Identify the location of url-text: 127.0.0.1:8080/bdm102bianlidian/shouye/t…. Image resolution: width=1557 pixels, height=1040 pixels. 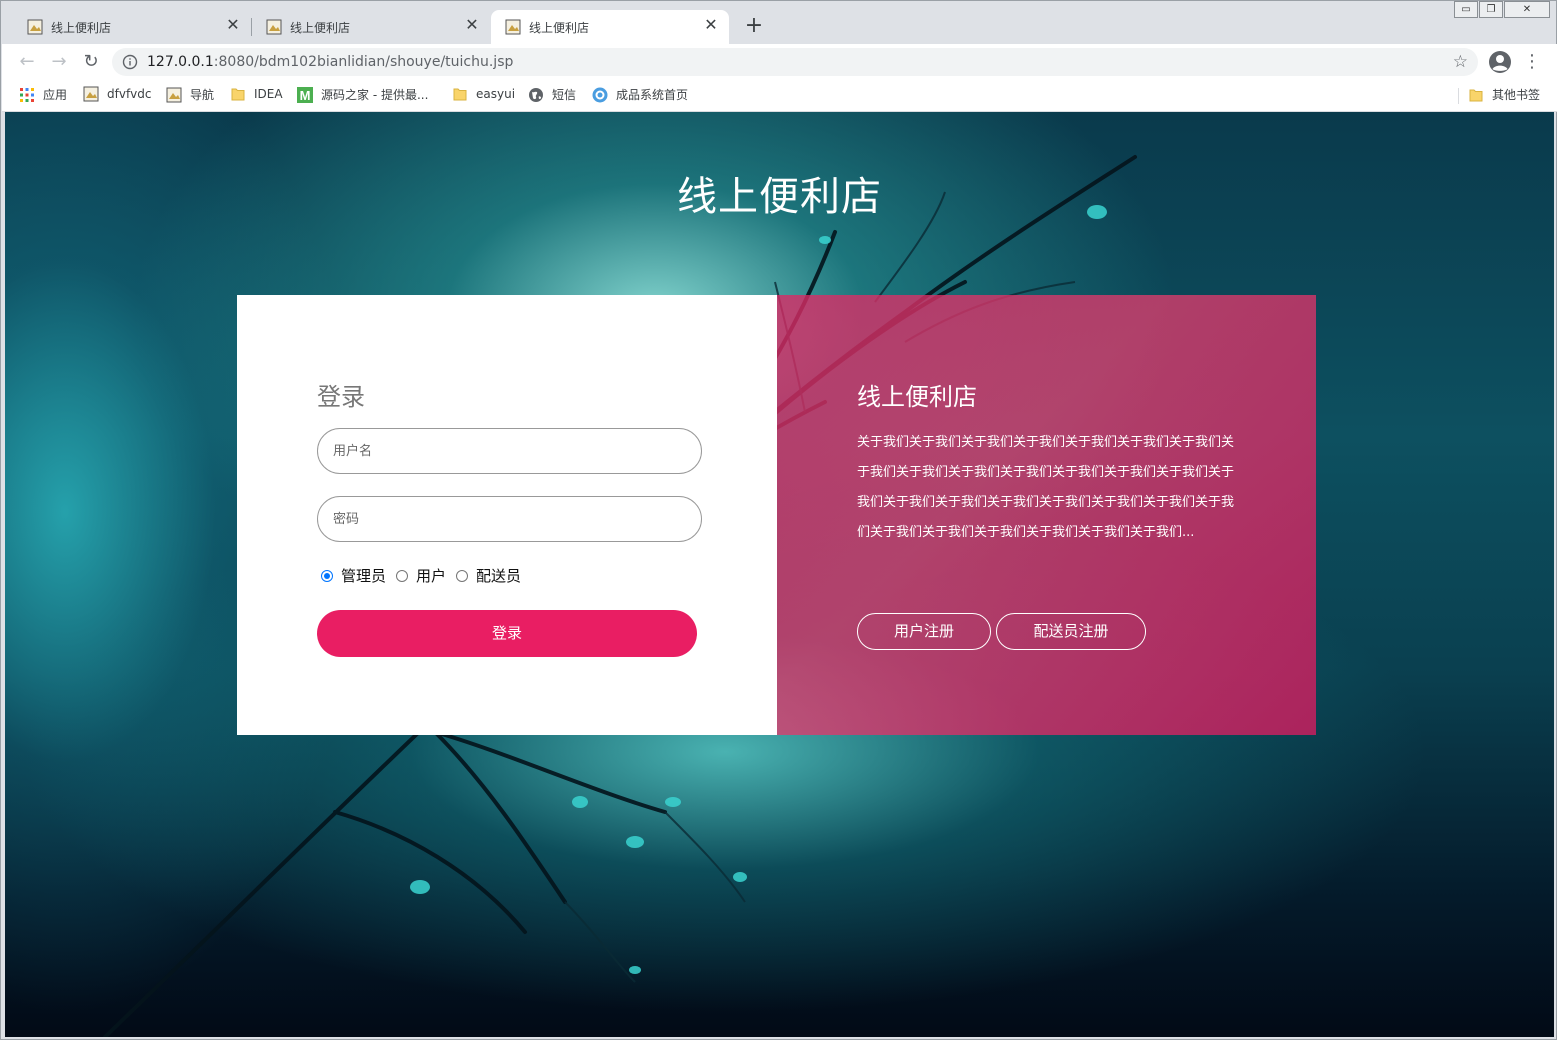
(330, 62).